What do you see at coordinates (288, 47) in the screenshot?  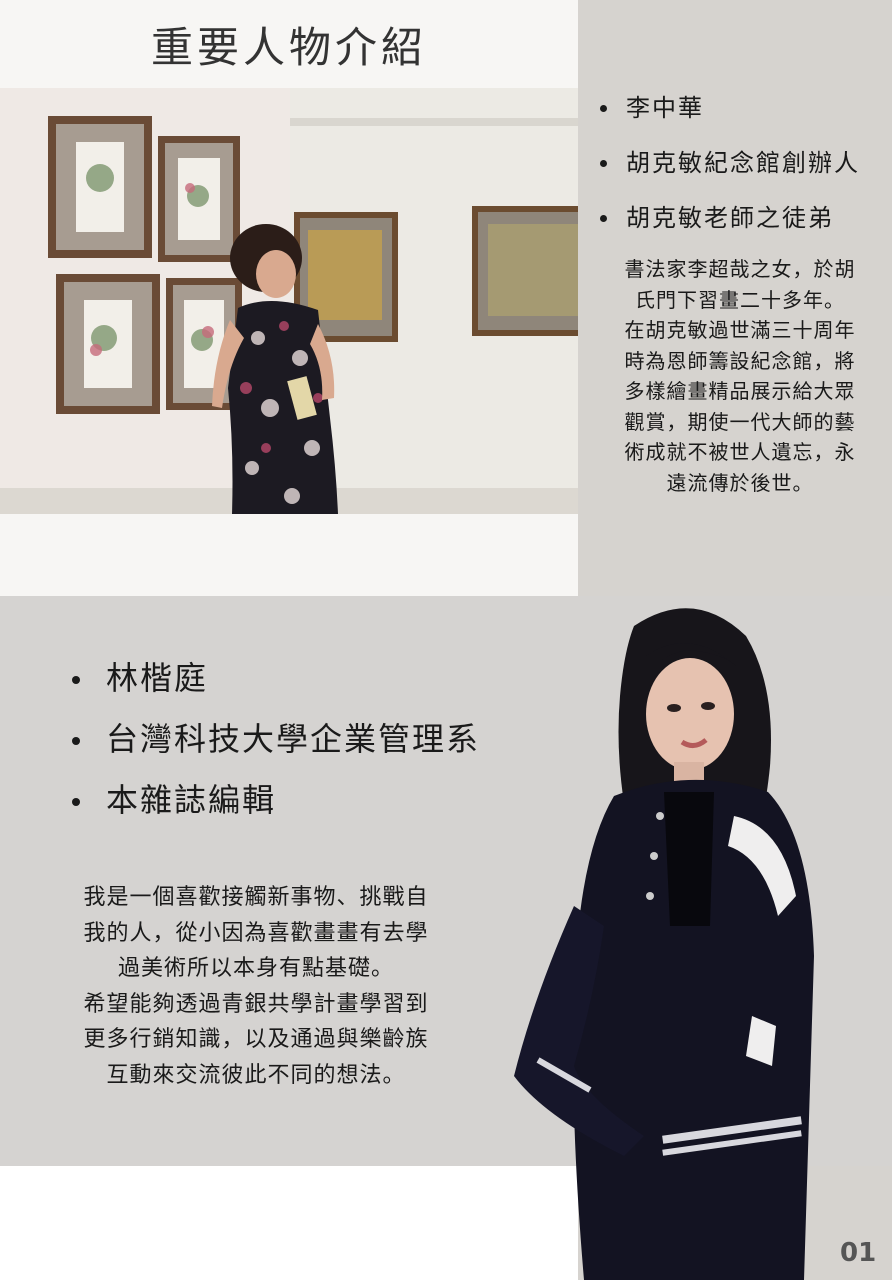 I see `page-title: 重要人物介紹` at bounding box center [288, 47].